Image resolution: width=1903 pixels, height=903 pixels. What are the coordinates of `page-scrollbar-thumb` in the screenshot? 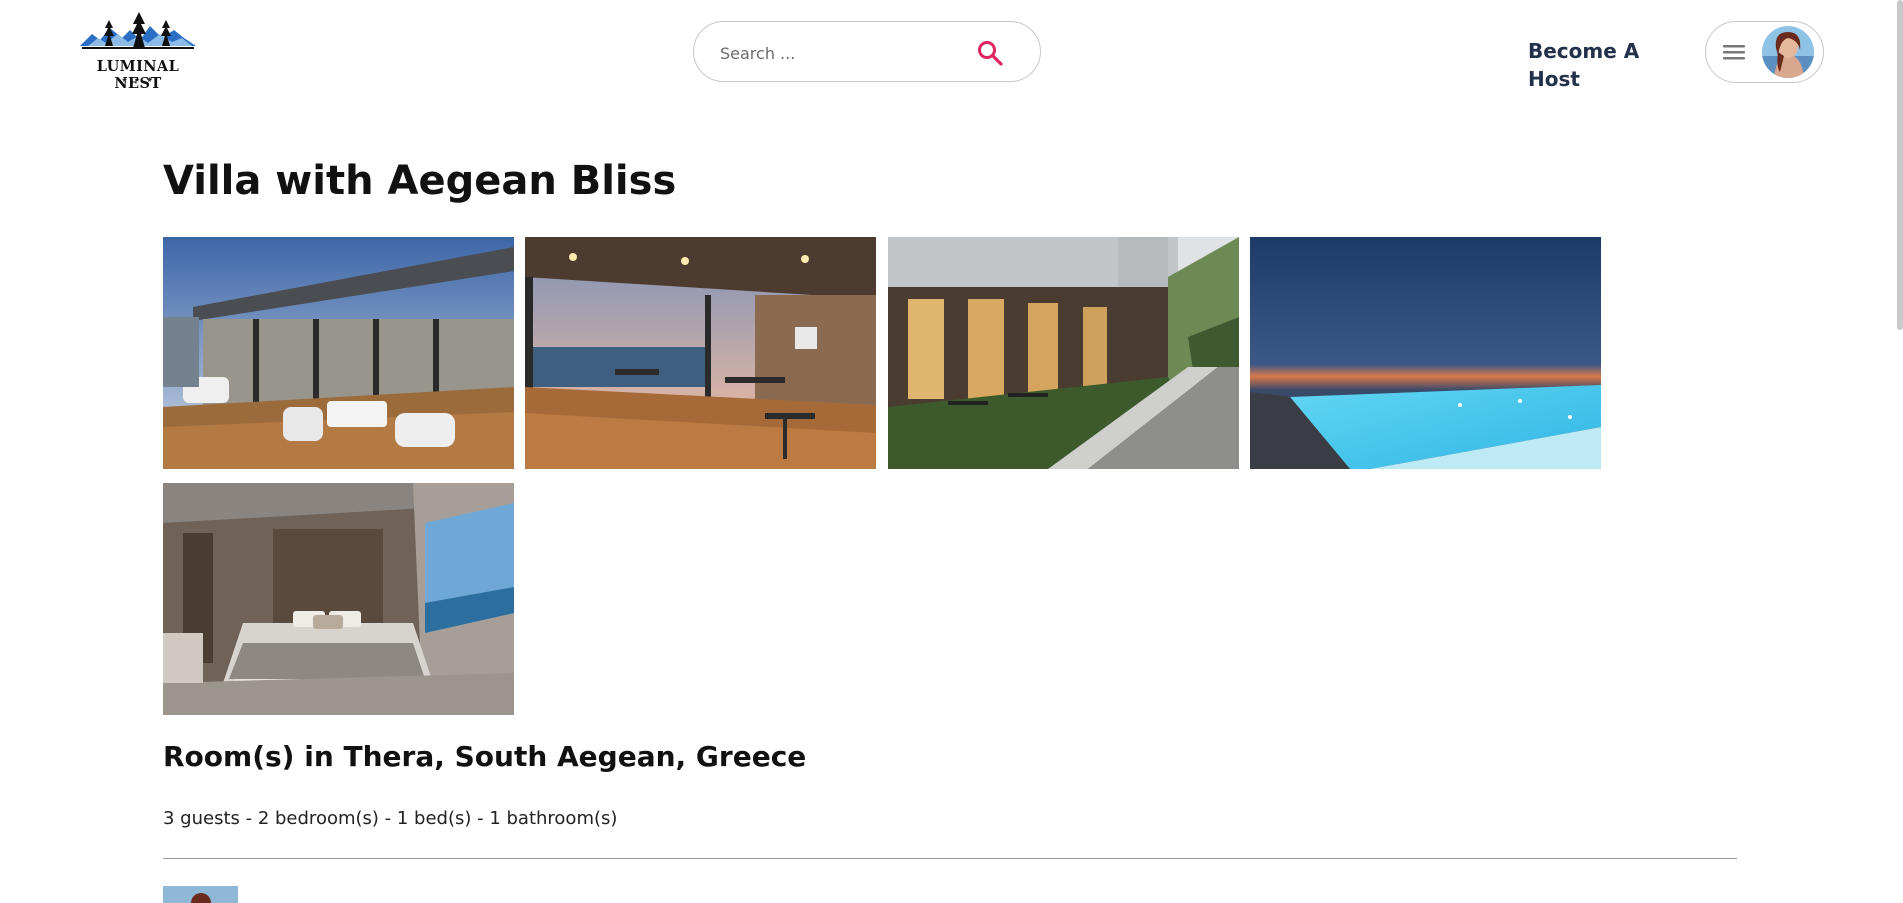 It's located at (1900, 165).